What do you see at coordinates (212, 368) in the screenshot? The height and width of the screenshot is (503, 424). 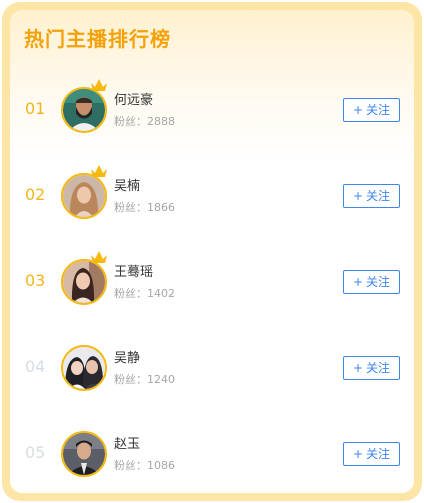 I see `anchor-row: 04 吴静 粉丝：1240 + 关注` at bounding box center [212, 368].